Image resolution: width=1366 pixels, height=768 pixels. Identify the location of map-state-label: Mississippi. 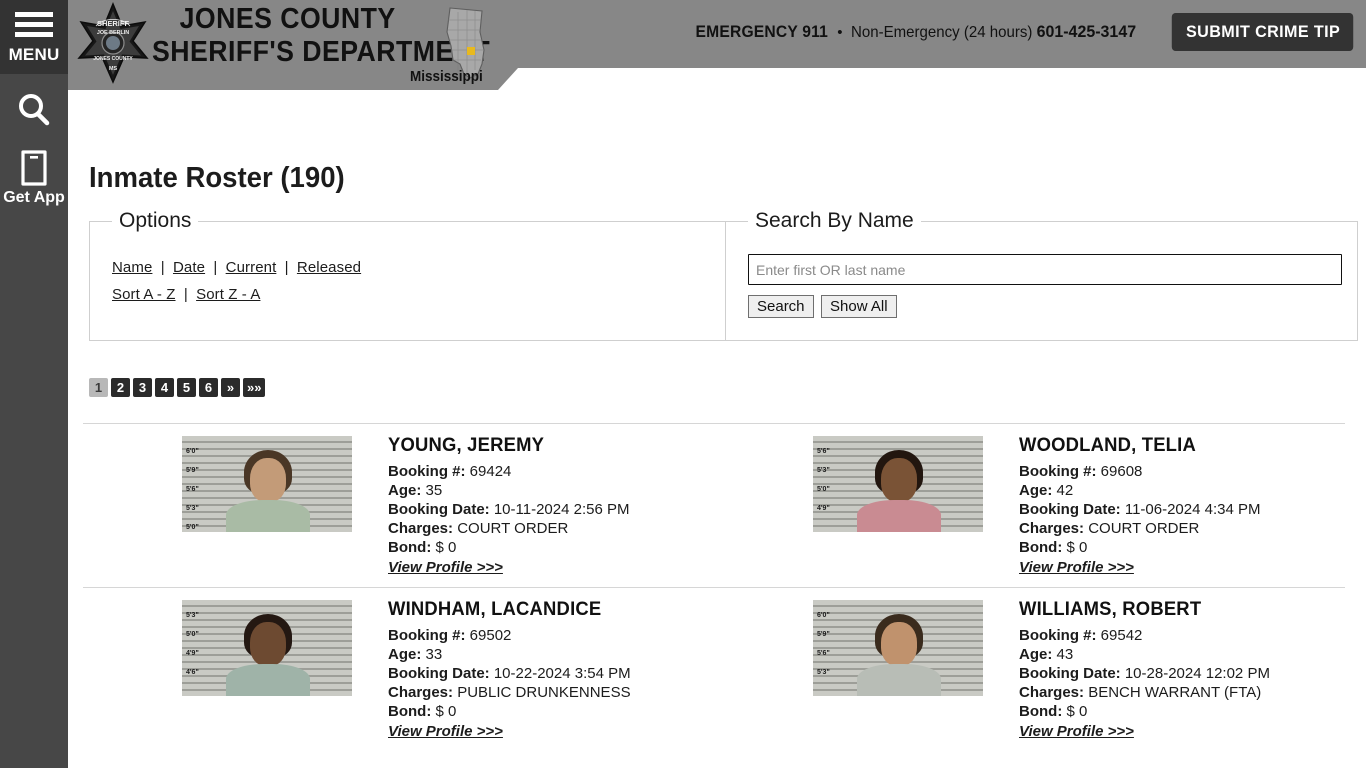
(446, 76).